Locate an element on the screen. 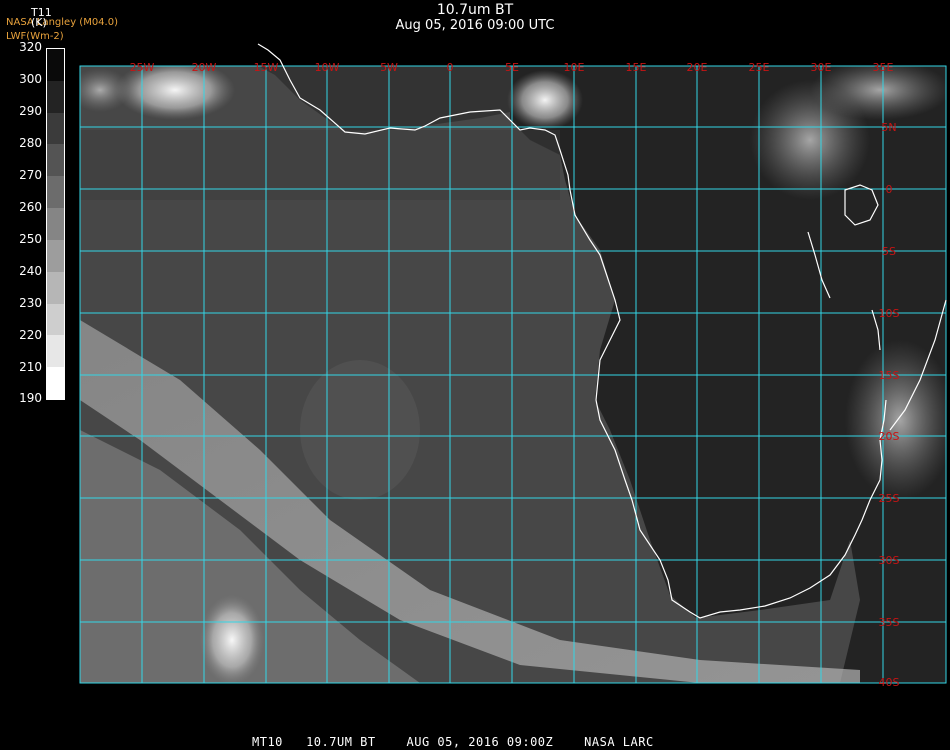 This screenshot has height=750, width=950. longitude-label: 30E is located at coordinates (821, 67).